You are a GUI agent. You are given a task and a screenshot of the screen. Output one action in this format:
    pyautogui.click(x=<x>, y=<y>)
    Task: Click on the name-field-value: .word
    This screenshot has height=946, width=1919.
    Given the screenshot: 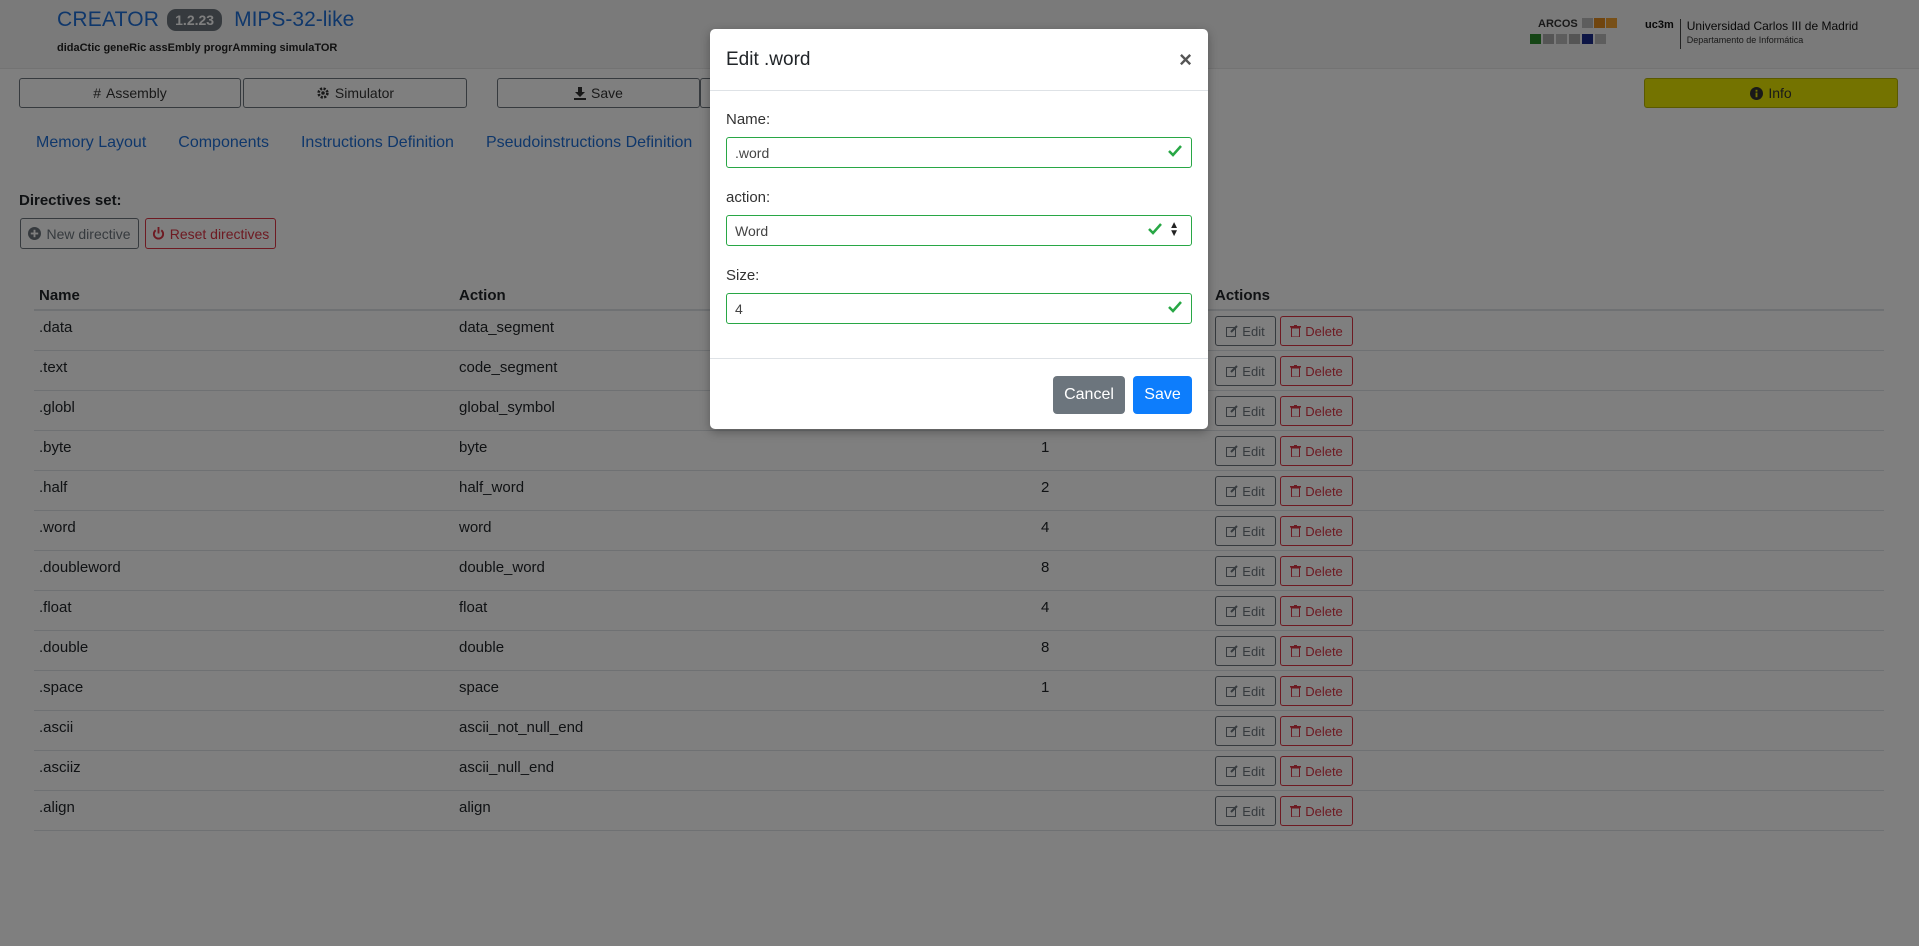 What is the action you would take?
    pyautogui.click(x=752, y=153)
    